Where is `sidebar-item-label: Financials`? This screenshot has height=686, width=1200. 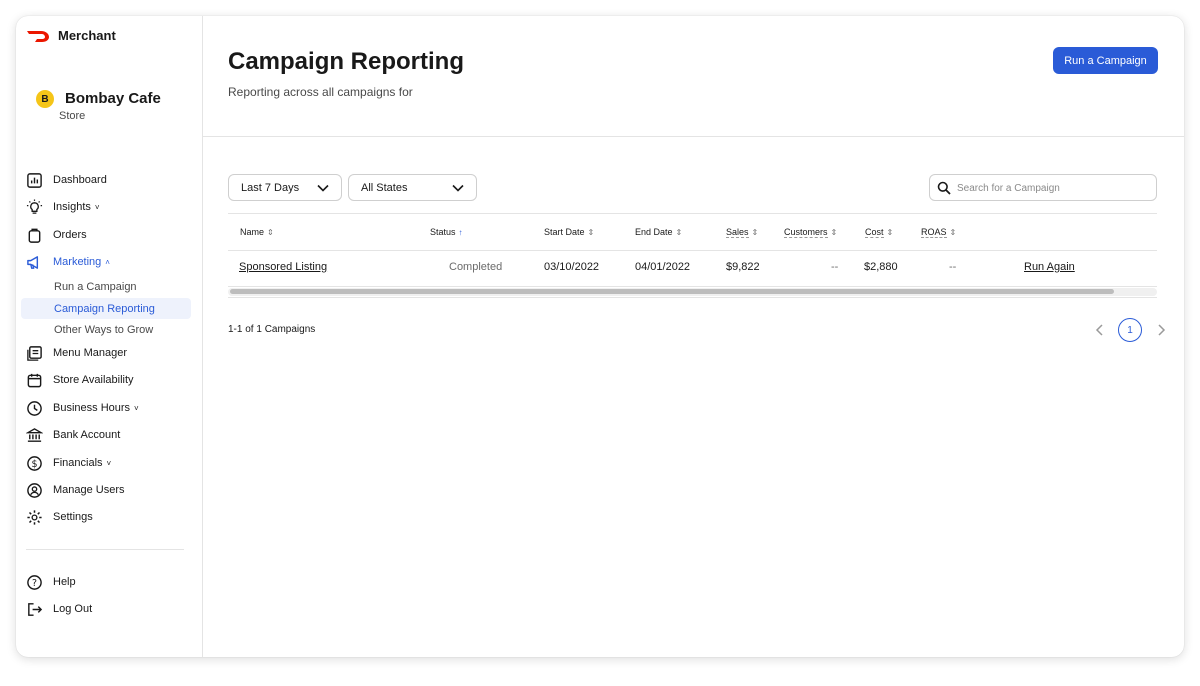 sidebar-item-label: Financials is located at coordinates (78, 463).